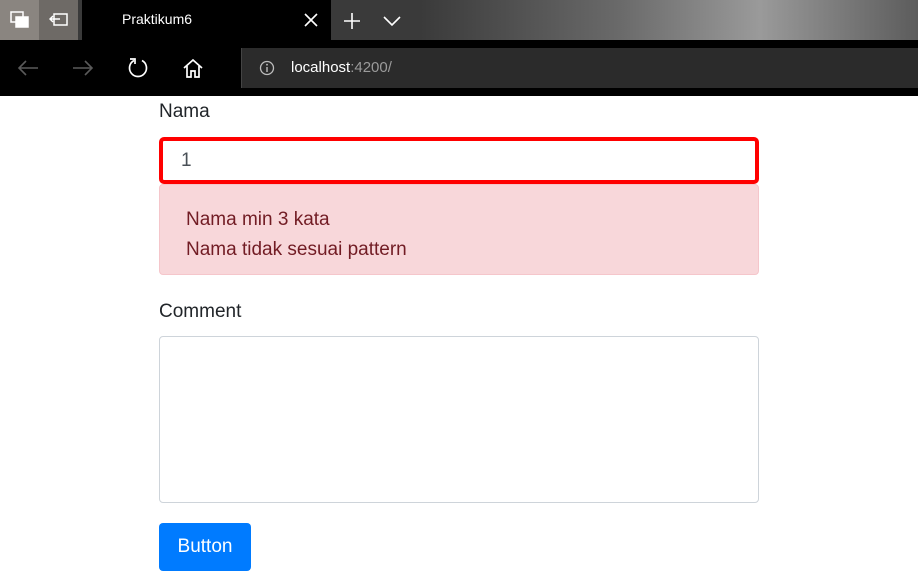  What do you see at coordinates (459, 160) in the screenshot?
I see `nama-input` at bounding box center [459, 160].